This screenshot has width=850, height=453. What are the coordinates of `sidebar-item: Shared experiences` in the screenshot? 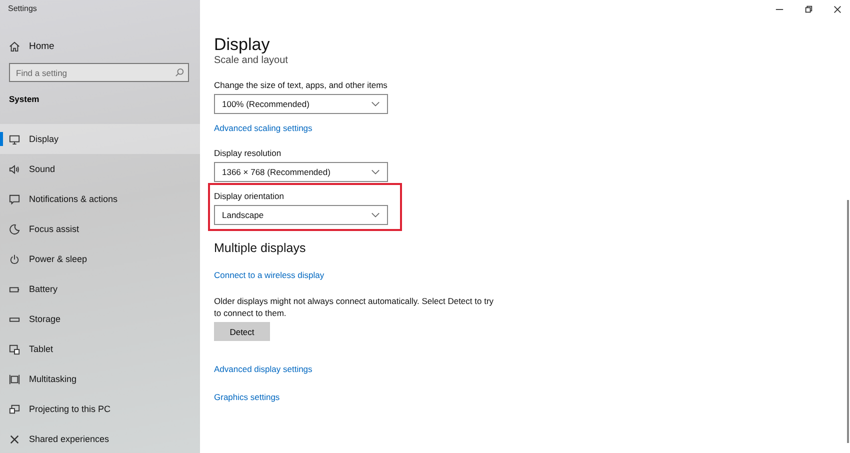 It's located at (100, 438).